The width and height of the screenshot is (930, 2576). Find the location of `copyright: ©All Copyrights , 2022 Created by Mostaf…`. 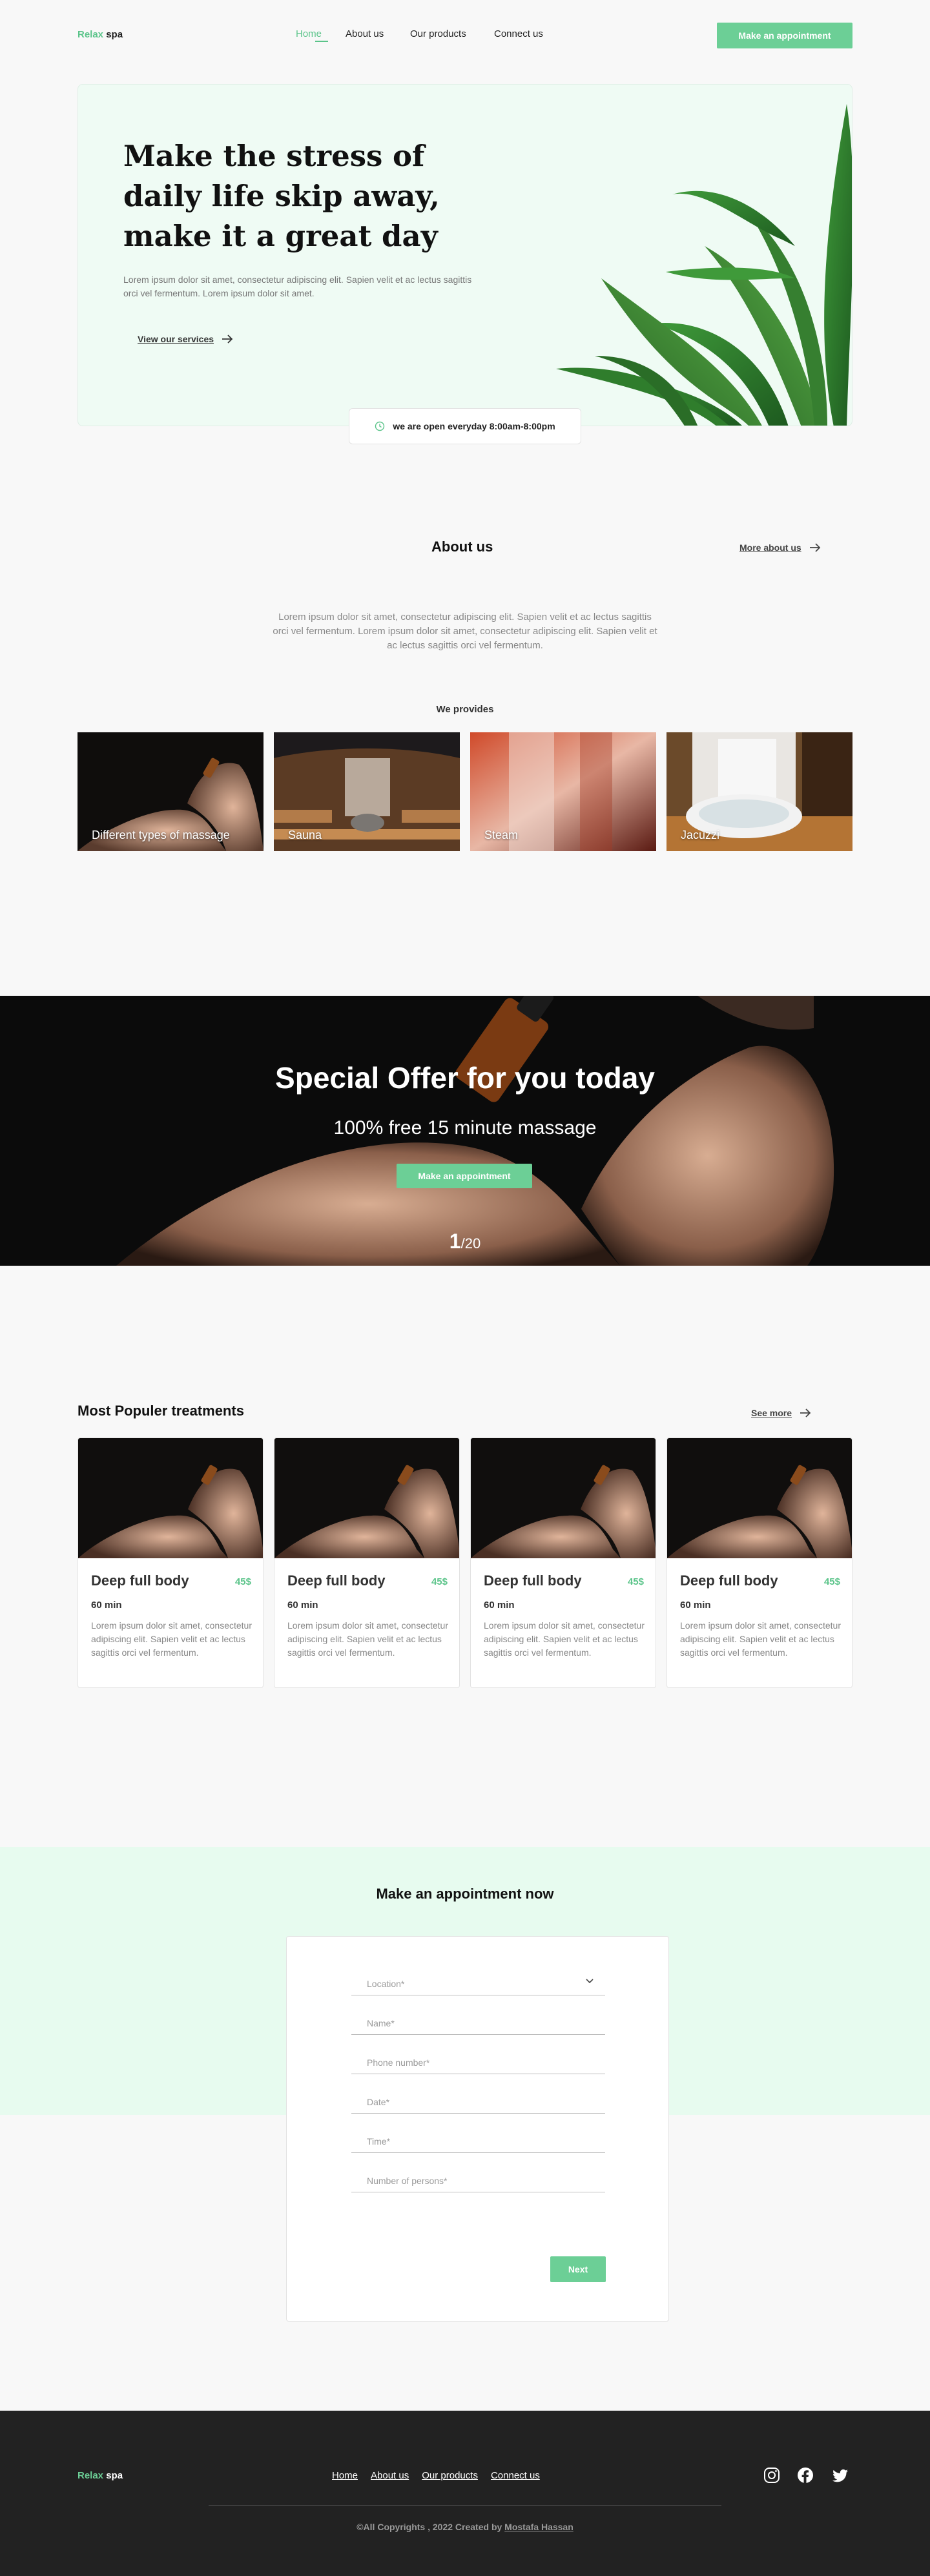

copyright: ©All Copyrights , 2022 Created by Mostaf… is located at coordinates (465, 2527).